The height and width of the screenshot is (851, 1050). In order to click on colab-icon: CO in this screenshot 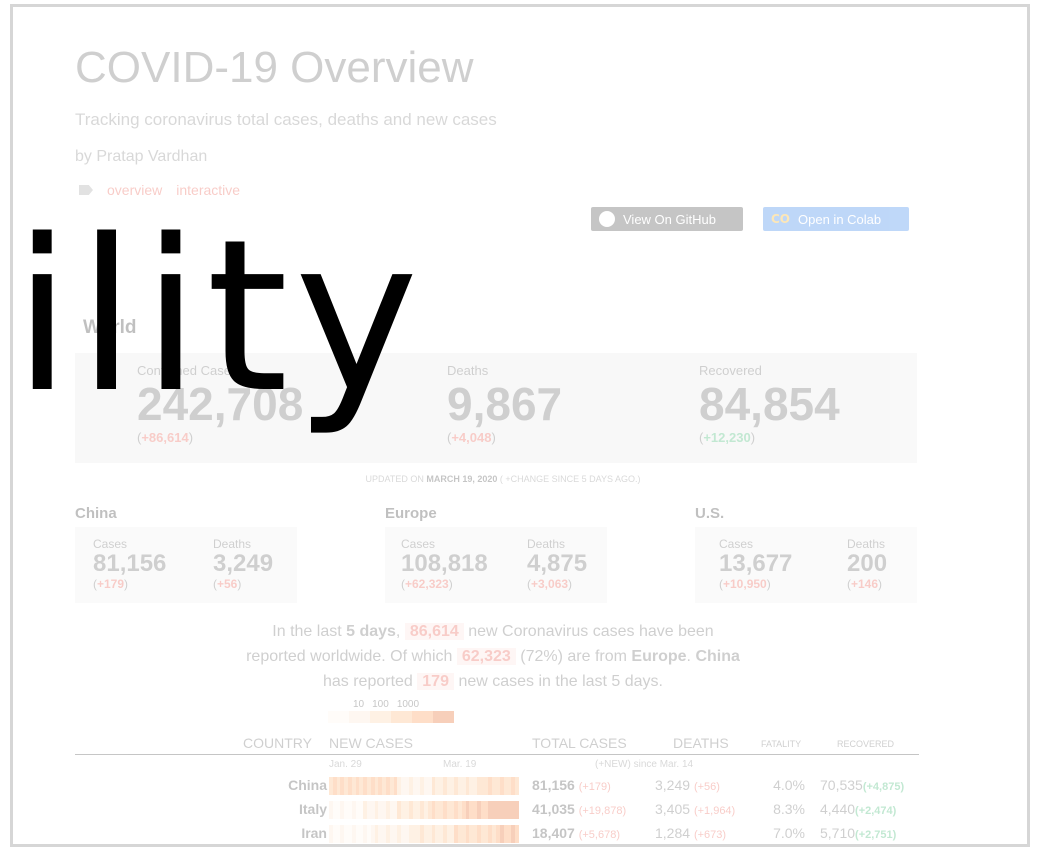, I will do `click(781, 219)`.